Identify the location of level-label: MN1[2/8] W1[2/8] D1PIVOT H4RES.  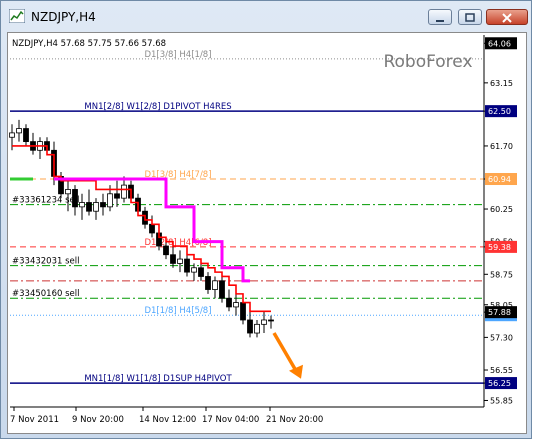
(157, 107).